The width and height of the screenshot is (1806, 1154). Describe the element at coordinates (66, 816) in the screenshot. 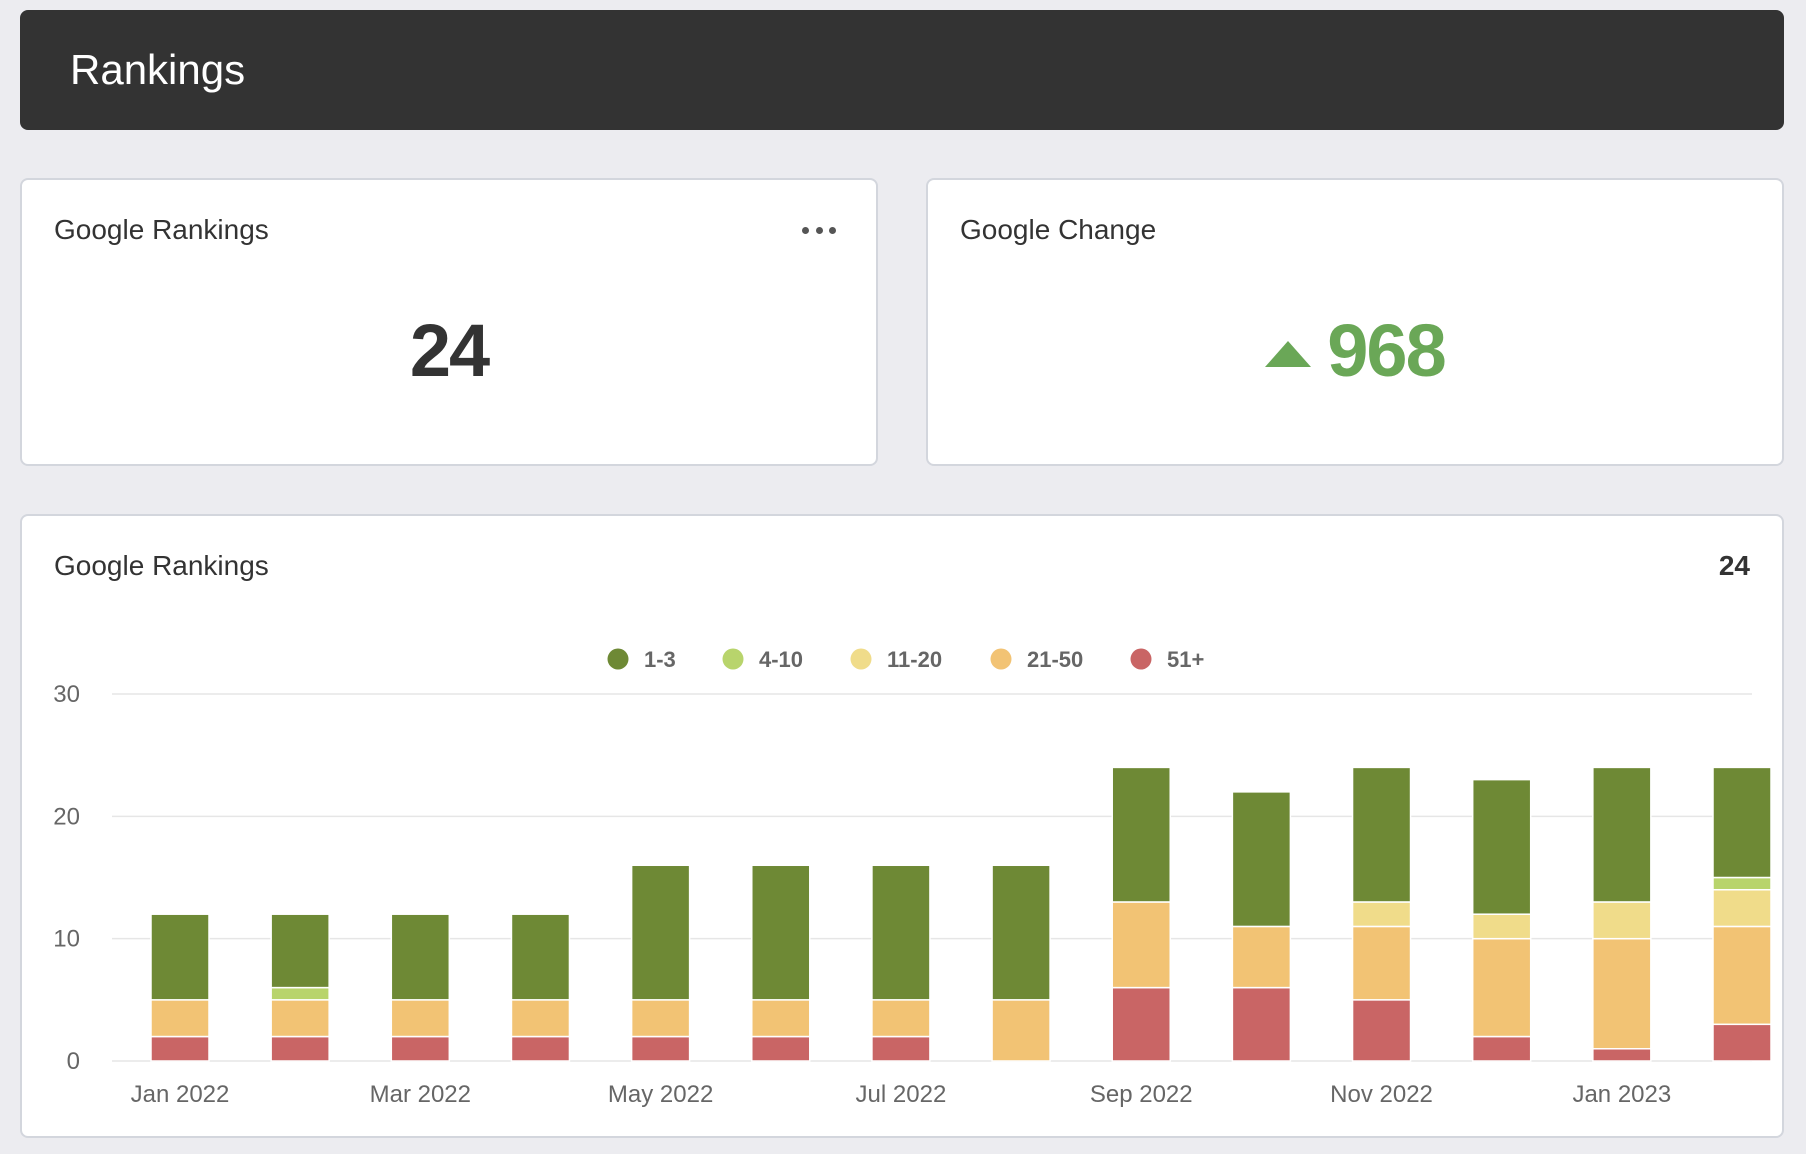

I see `y-tick-label: 20` at that location.